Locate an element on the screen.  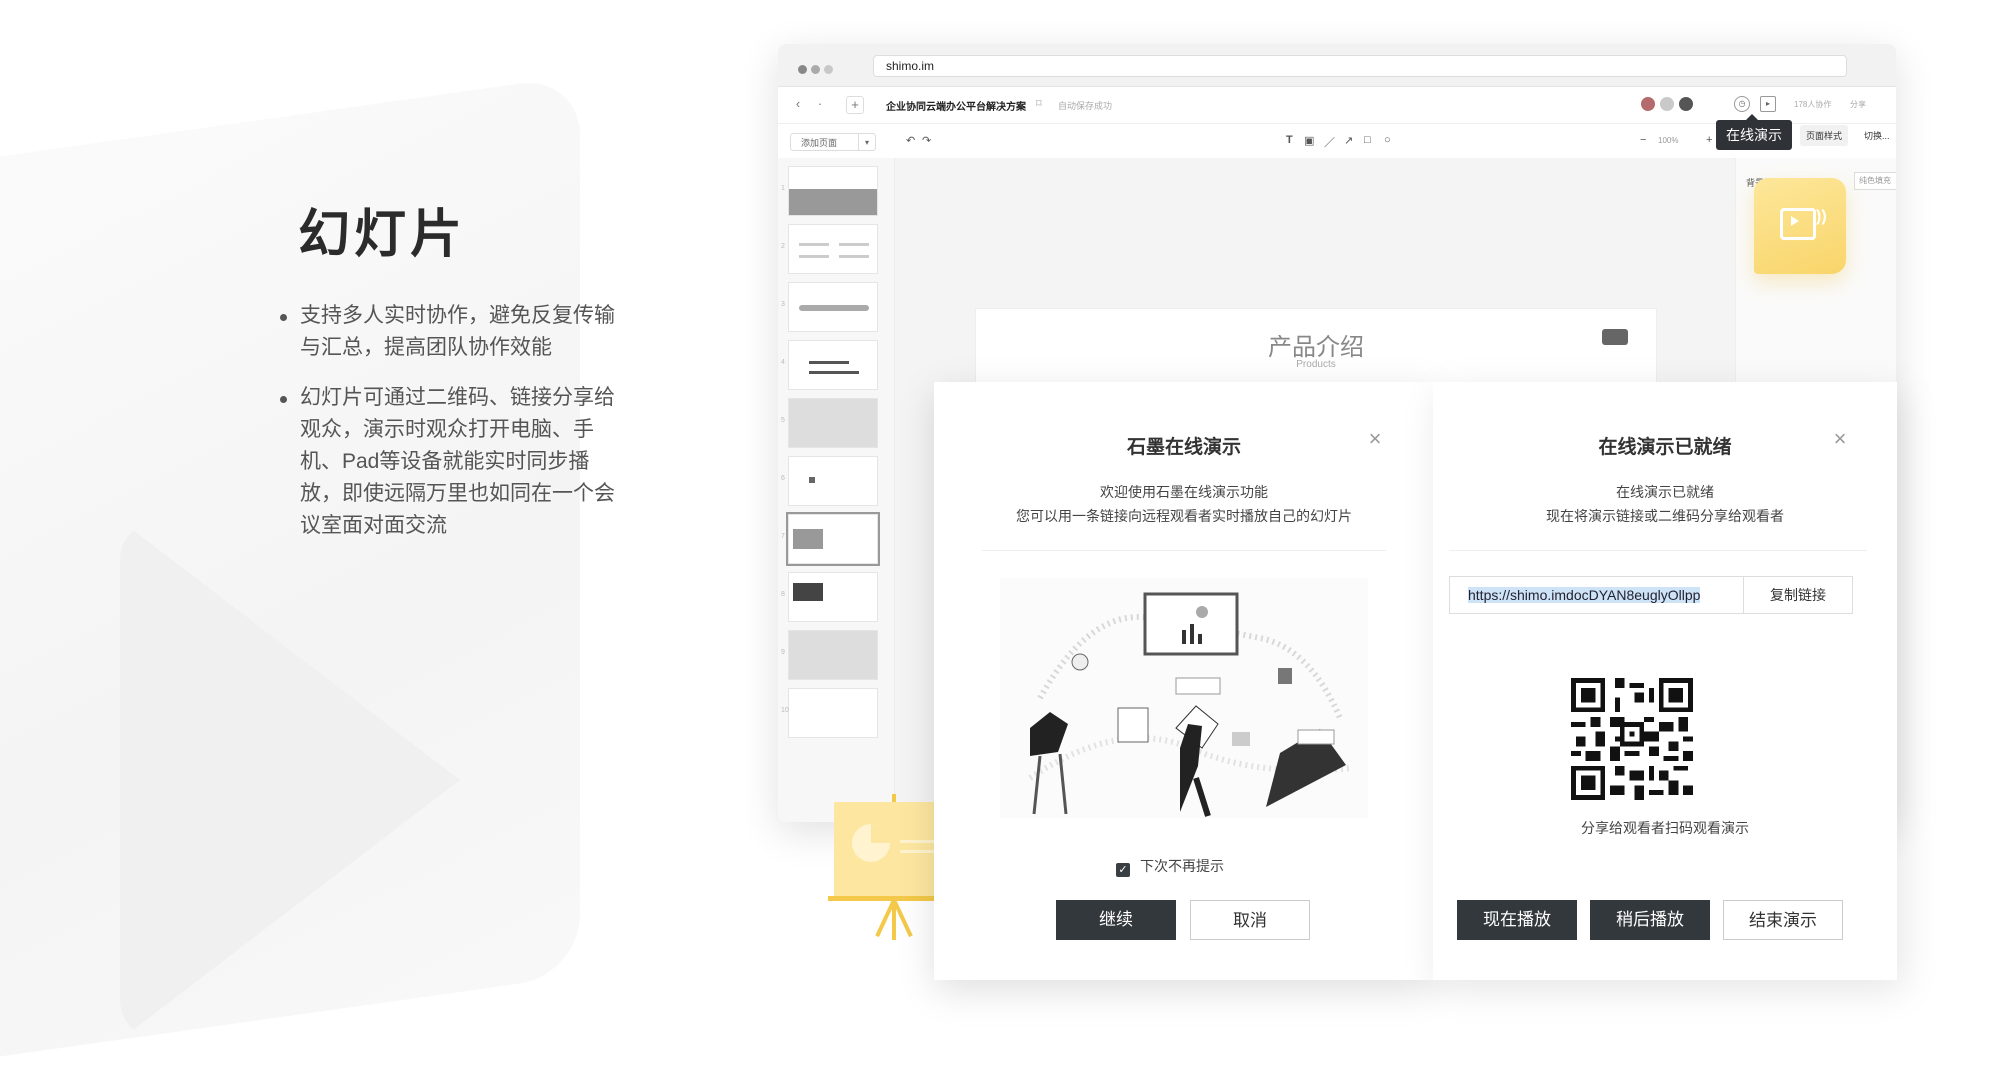
thumb-number: 3 is located at coordinates (783, 304).